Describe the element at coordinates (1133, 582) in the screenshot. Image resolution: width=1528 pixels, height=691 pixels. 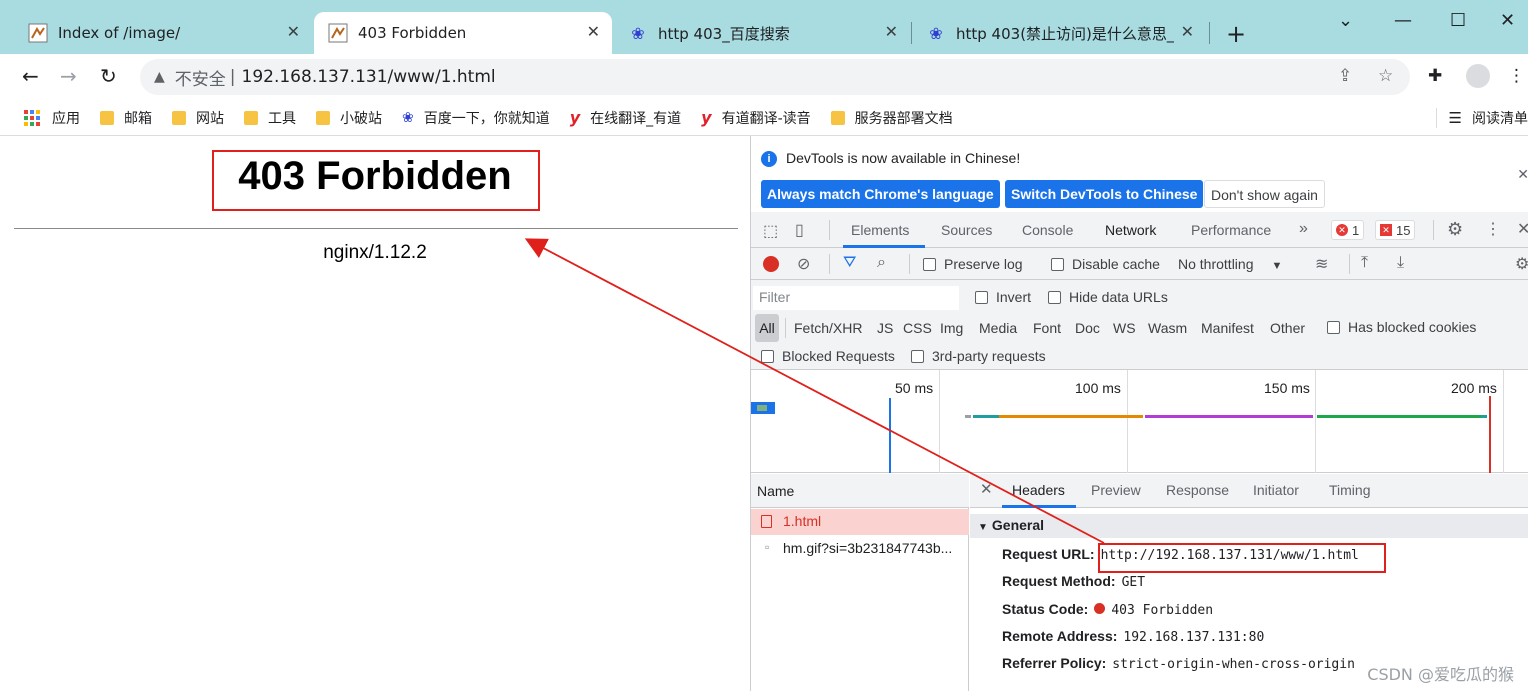
I see `header-value: GET` at that location.